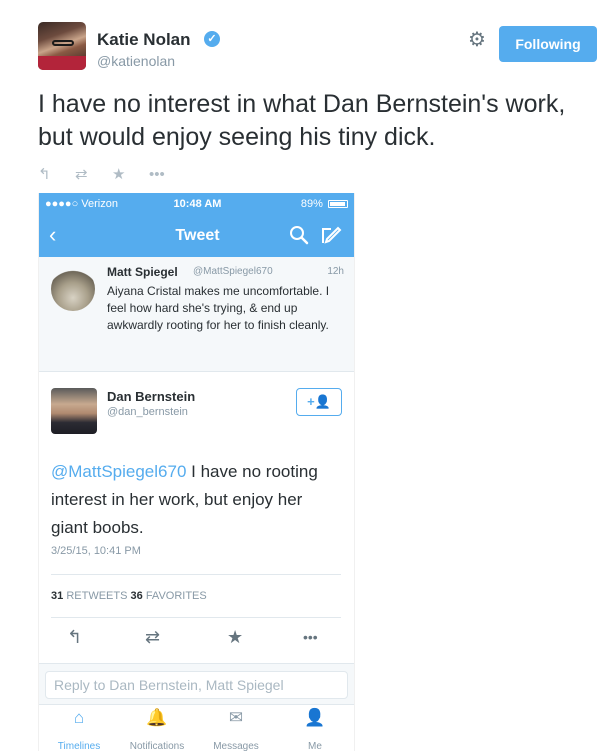  What do you see at coordinates (157, 729) in the screenshot?
I see `tab-notifications: 🔔 Notifications` at bounding box center [157, 729].